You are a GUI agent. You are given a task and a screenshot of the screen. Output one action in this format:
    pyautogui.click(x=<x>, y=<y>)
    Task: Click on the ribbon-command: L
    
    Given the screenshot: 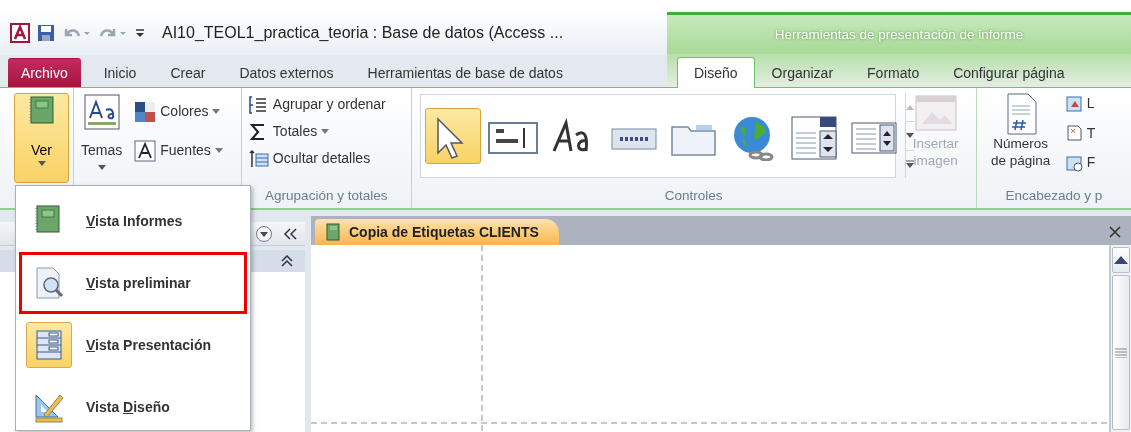 What is the action you would take?
    pyautogui.click(x=1080, y=103)
    